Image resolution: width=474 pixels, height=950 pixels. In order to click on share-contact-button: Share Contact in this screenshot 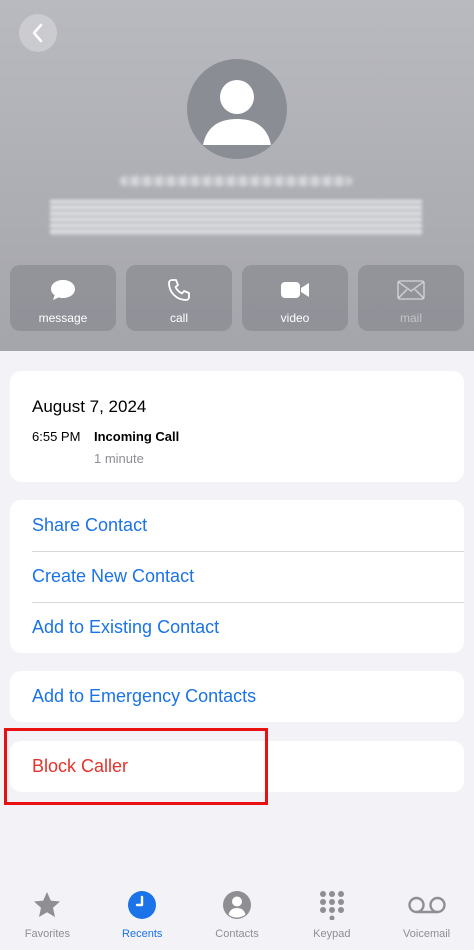, I will do `click(237, 525)`.